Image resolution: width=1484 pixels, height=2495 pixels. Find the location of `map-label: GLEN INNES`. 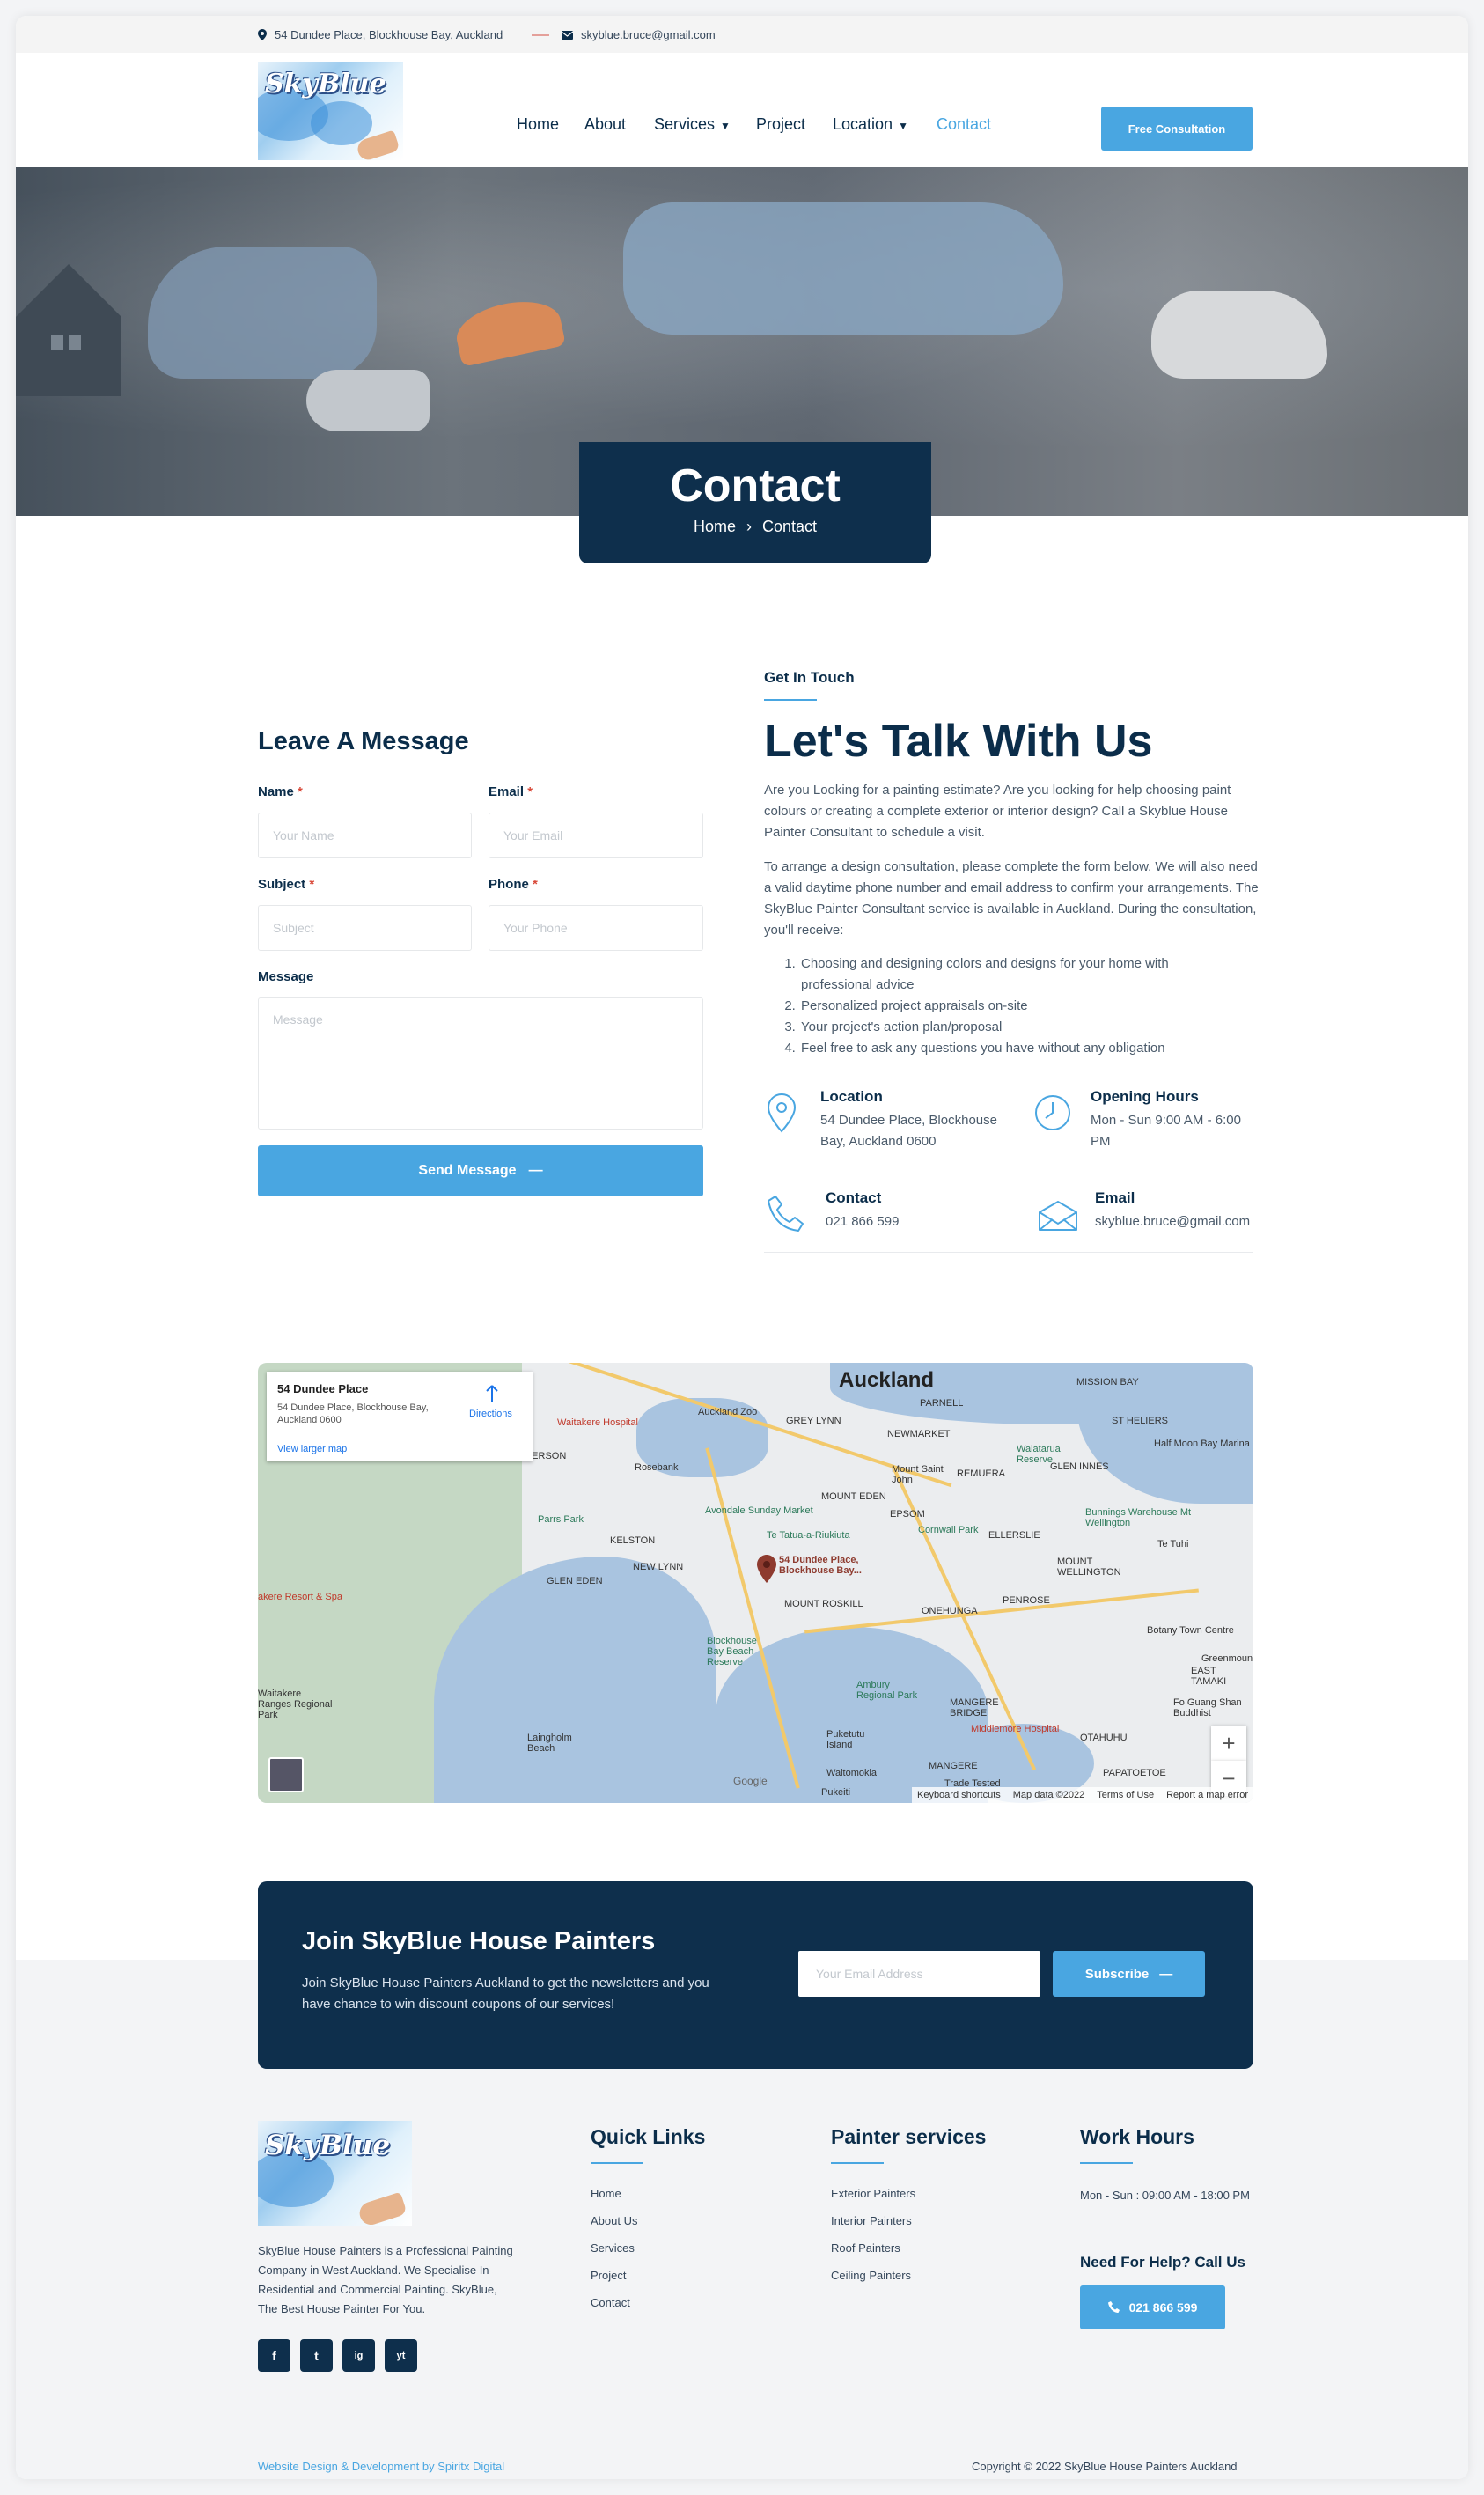

map-label: GLEN INNES is located at coordinates (1079, 1466).